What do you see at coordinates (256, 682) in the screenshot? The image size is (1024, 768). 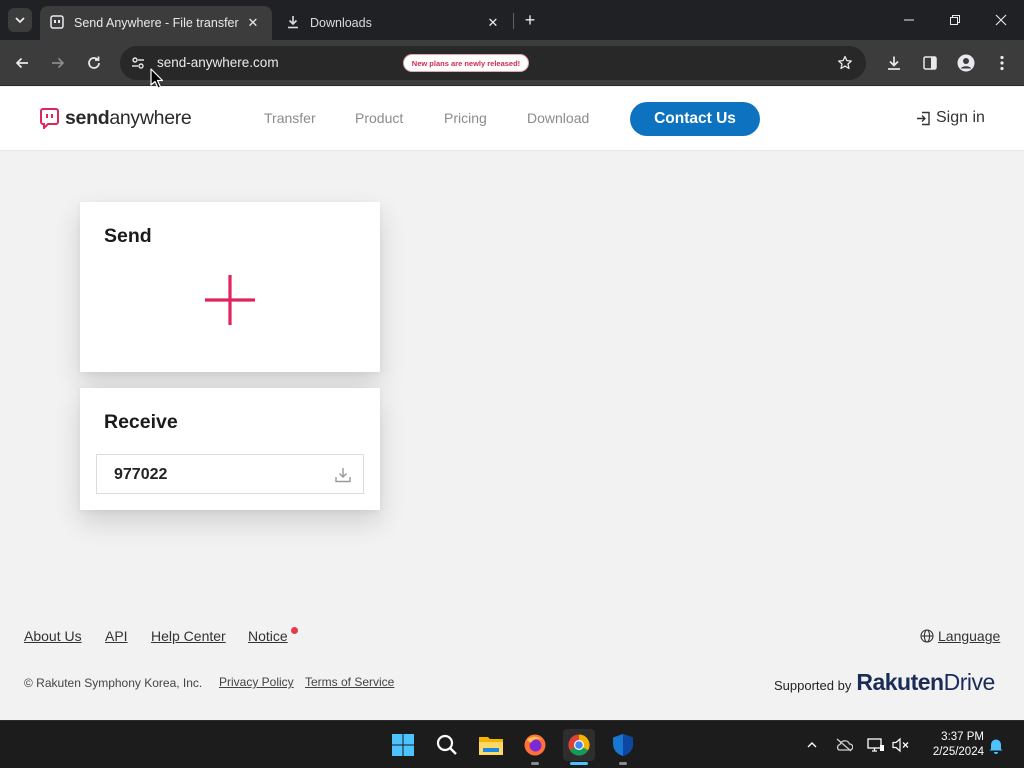 I see `privacy-policy-link: Privacy Policy` at bounding box center [256, 682].